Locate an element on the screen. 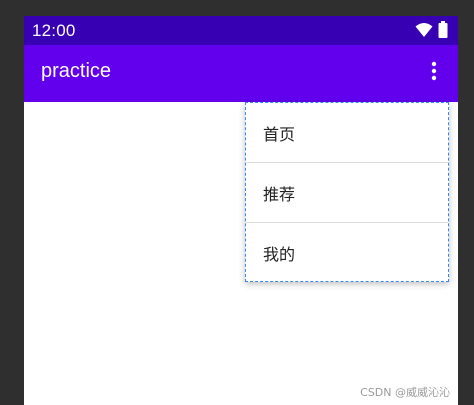 This screenshot has width=474, height=405. menu-item-label: 推荐 is located at coordinates (279, 194).